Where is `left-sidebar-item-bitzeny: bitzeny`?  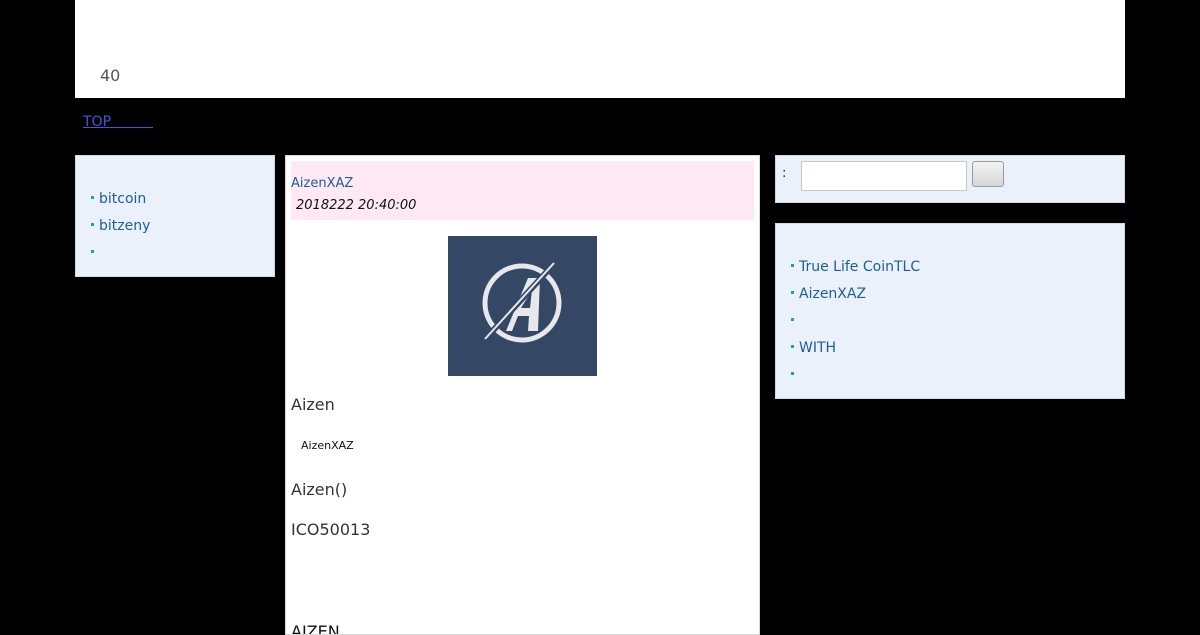 left-sidebar-item-bitzeny: bitzeny is located at coordinates (120, 229).